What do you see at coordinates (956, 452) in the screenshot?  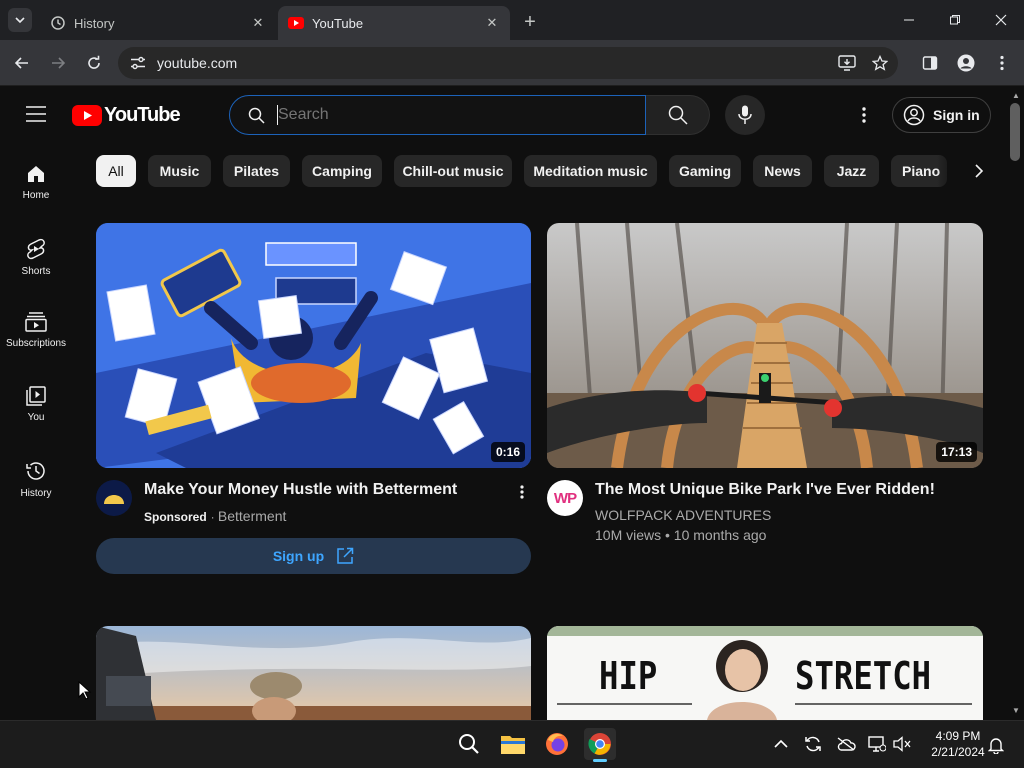 I see `video-duration: 17:13` at bounding box center [956, 452].